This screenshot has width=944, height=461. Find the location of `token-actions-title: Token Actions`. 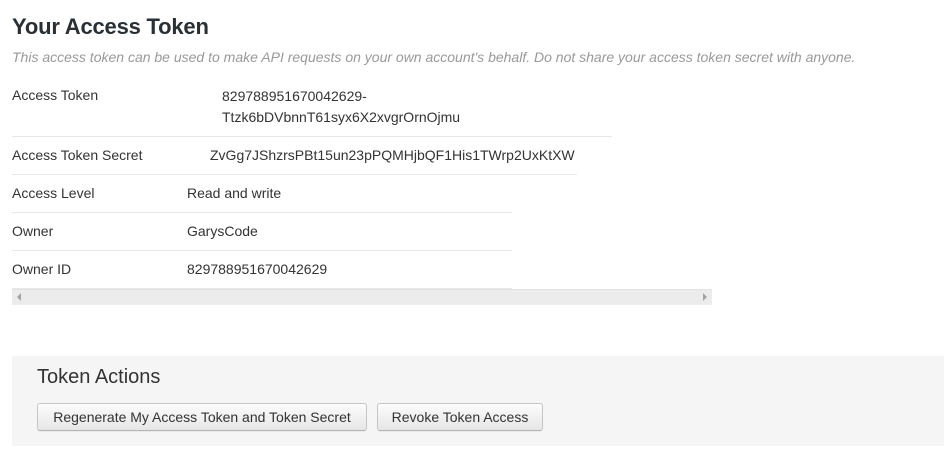

token-actions-title: Token Actions is located at coordinates (99, 377).